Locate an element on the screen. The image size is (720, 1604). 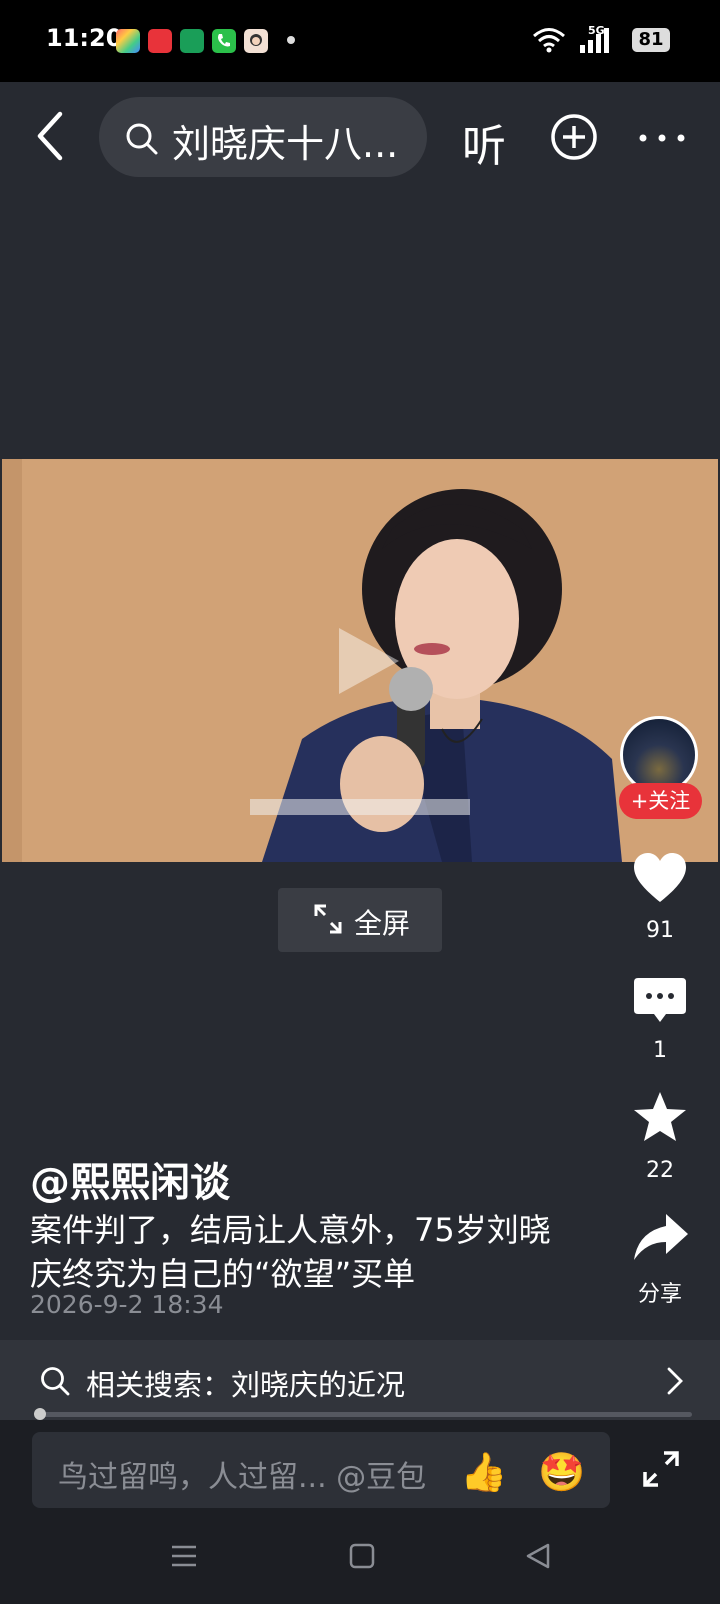
expand-arrows-icon is located at coordinates (328, 919).